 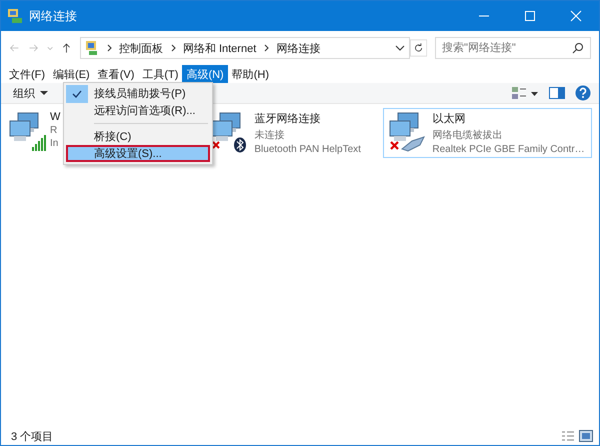 What do you see at coordinates (568, 436) in the screenshot?
I see `details-view-icon` at bounding box center [568, 436].